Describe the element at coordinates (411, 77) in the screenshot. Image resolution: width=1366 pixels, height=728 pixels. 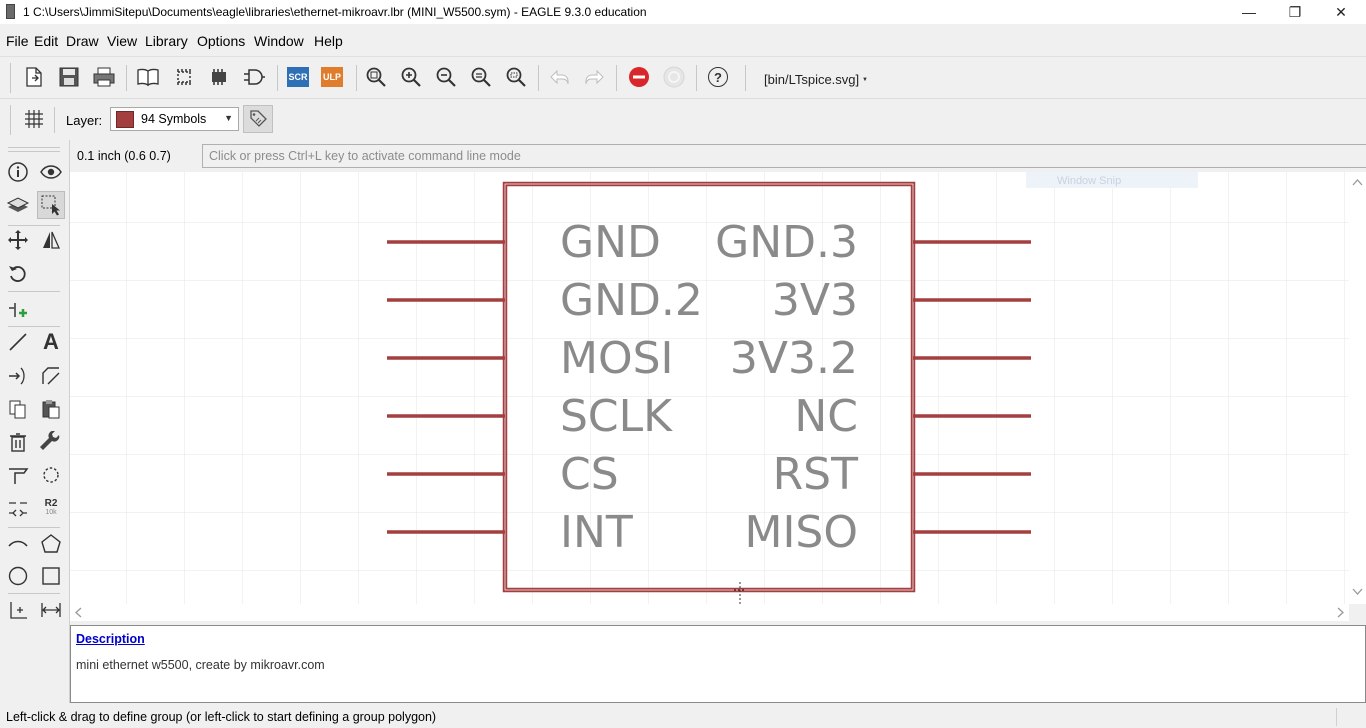
I see `zoom-in-icon` at that location.